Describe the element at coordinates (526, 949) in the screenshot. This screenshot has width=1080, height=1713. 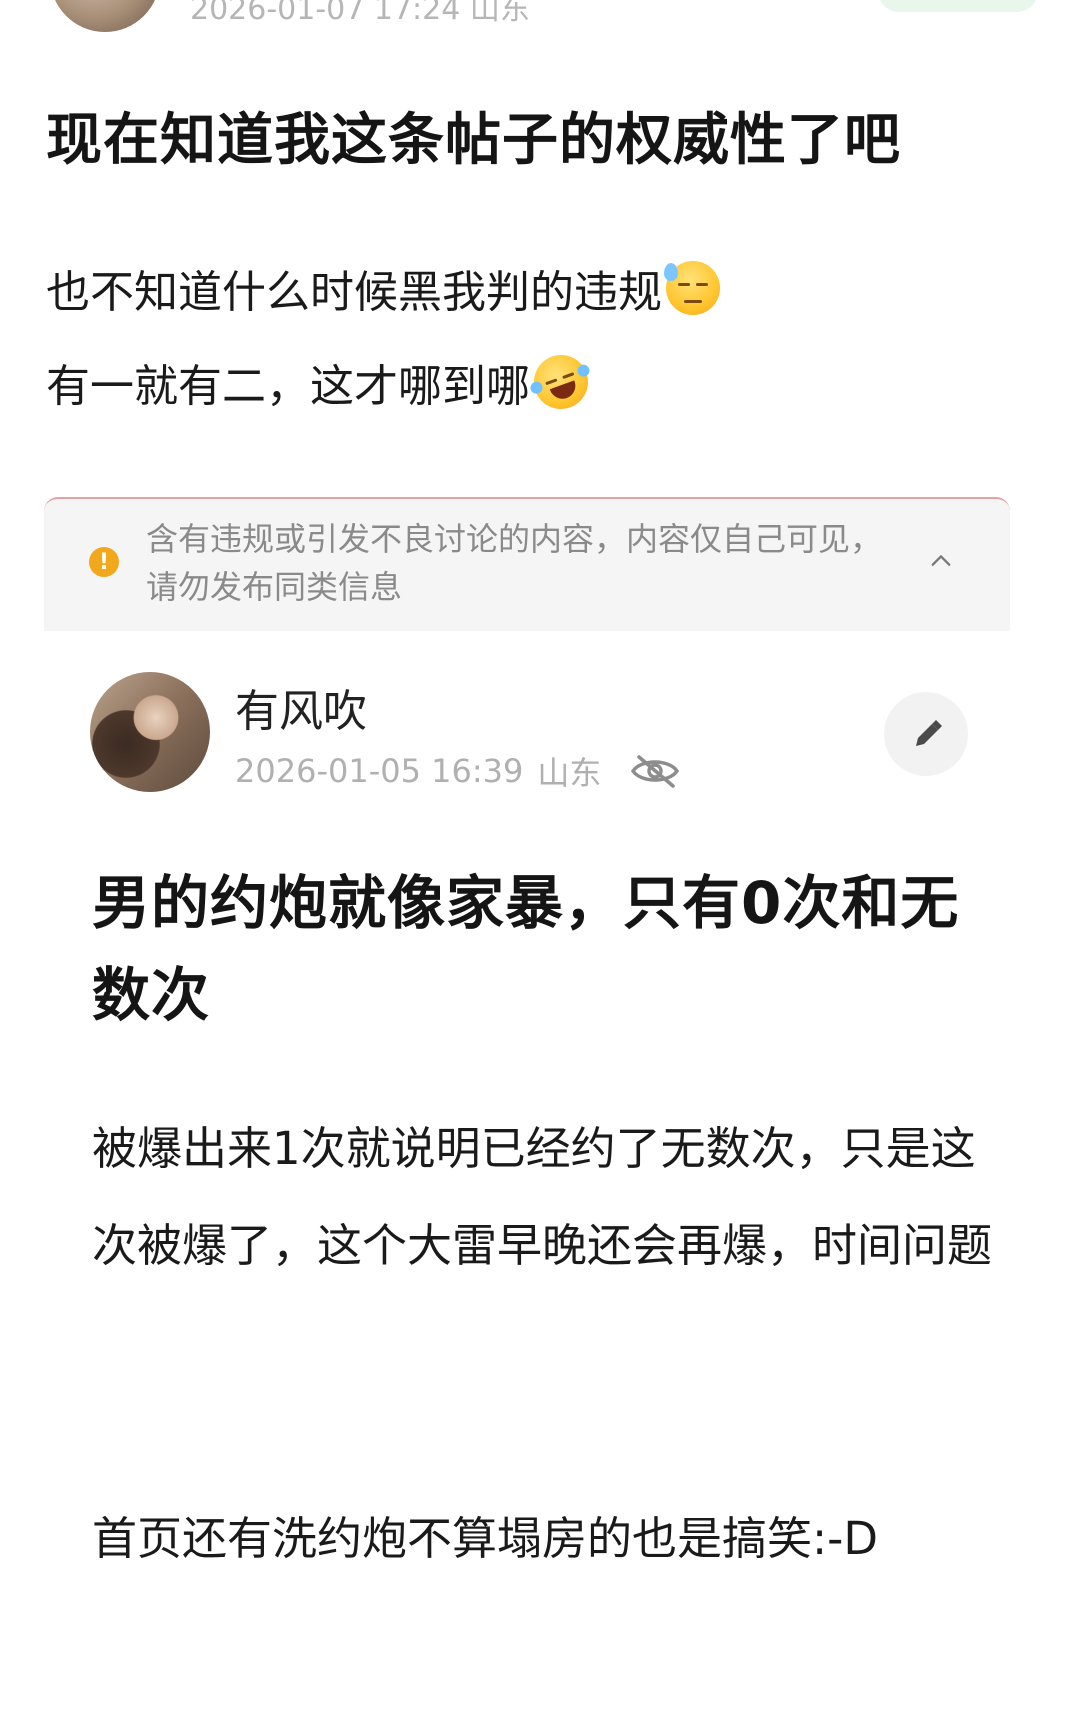
I see `post-title: 男的约炮就像家暴，只有0次和无数次` at that location.